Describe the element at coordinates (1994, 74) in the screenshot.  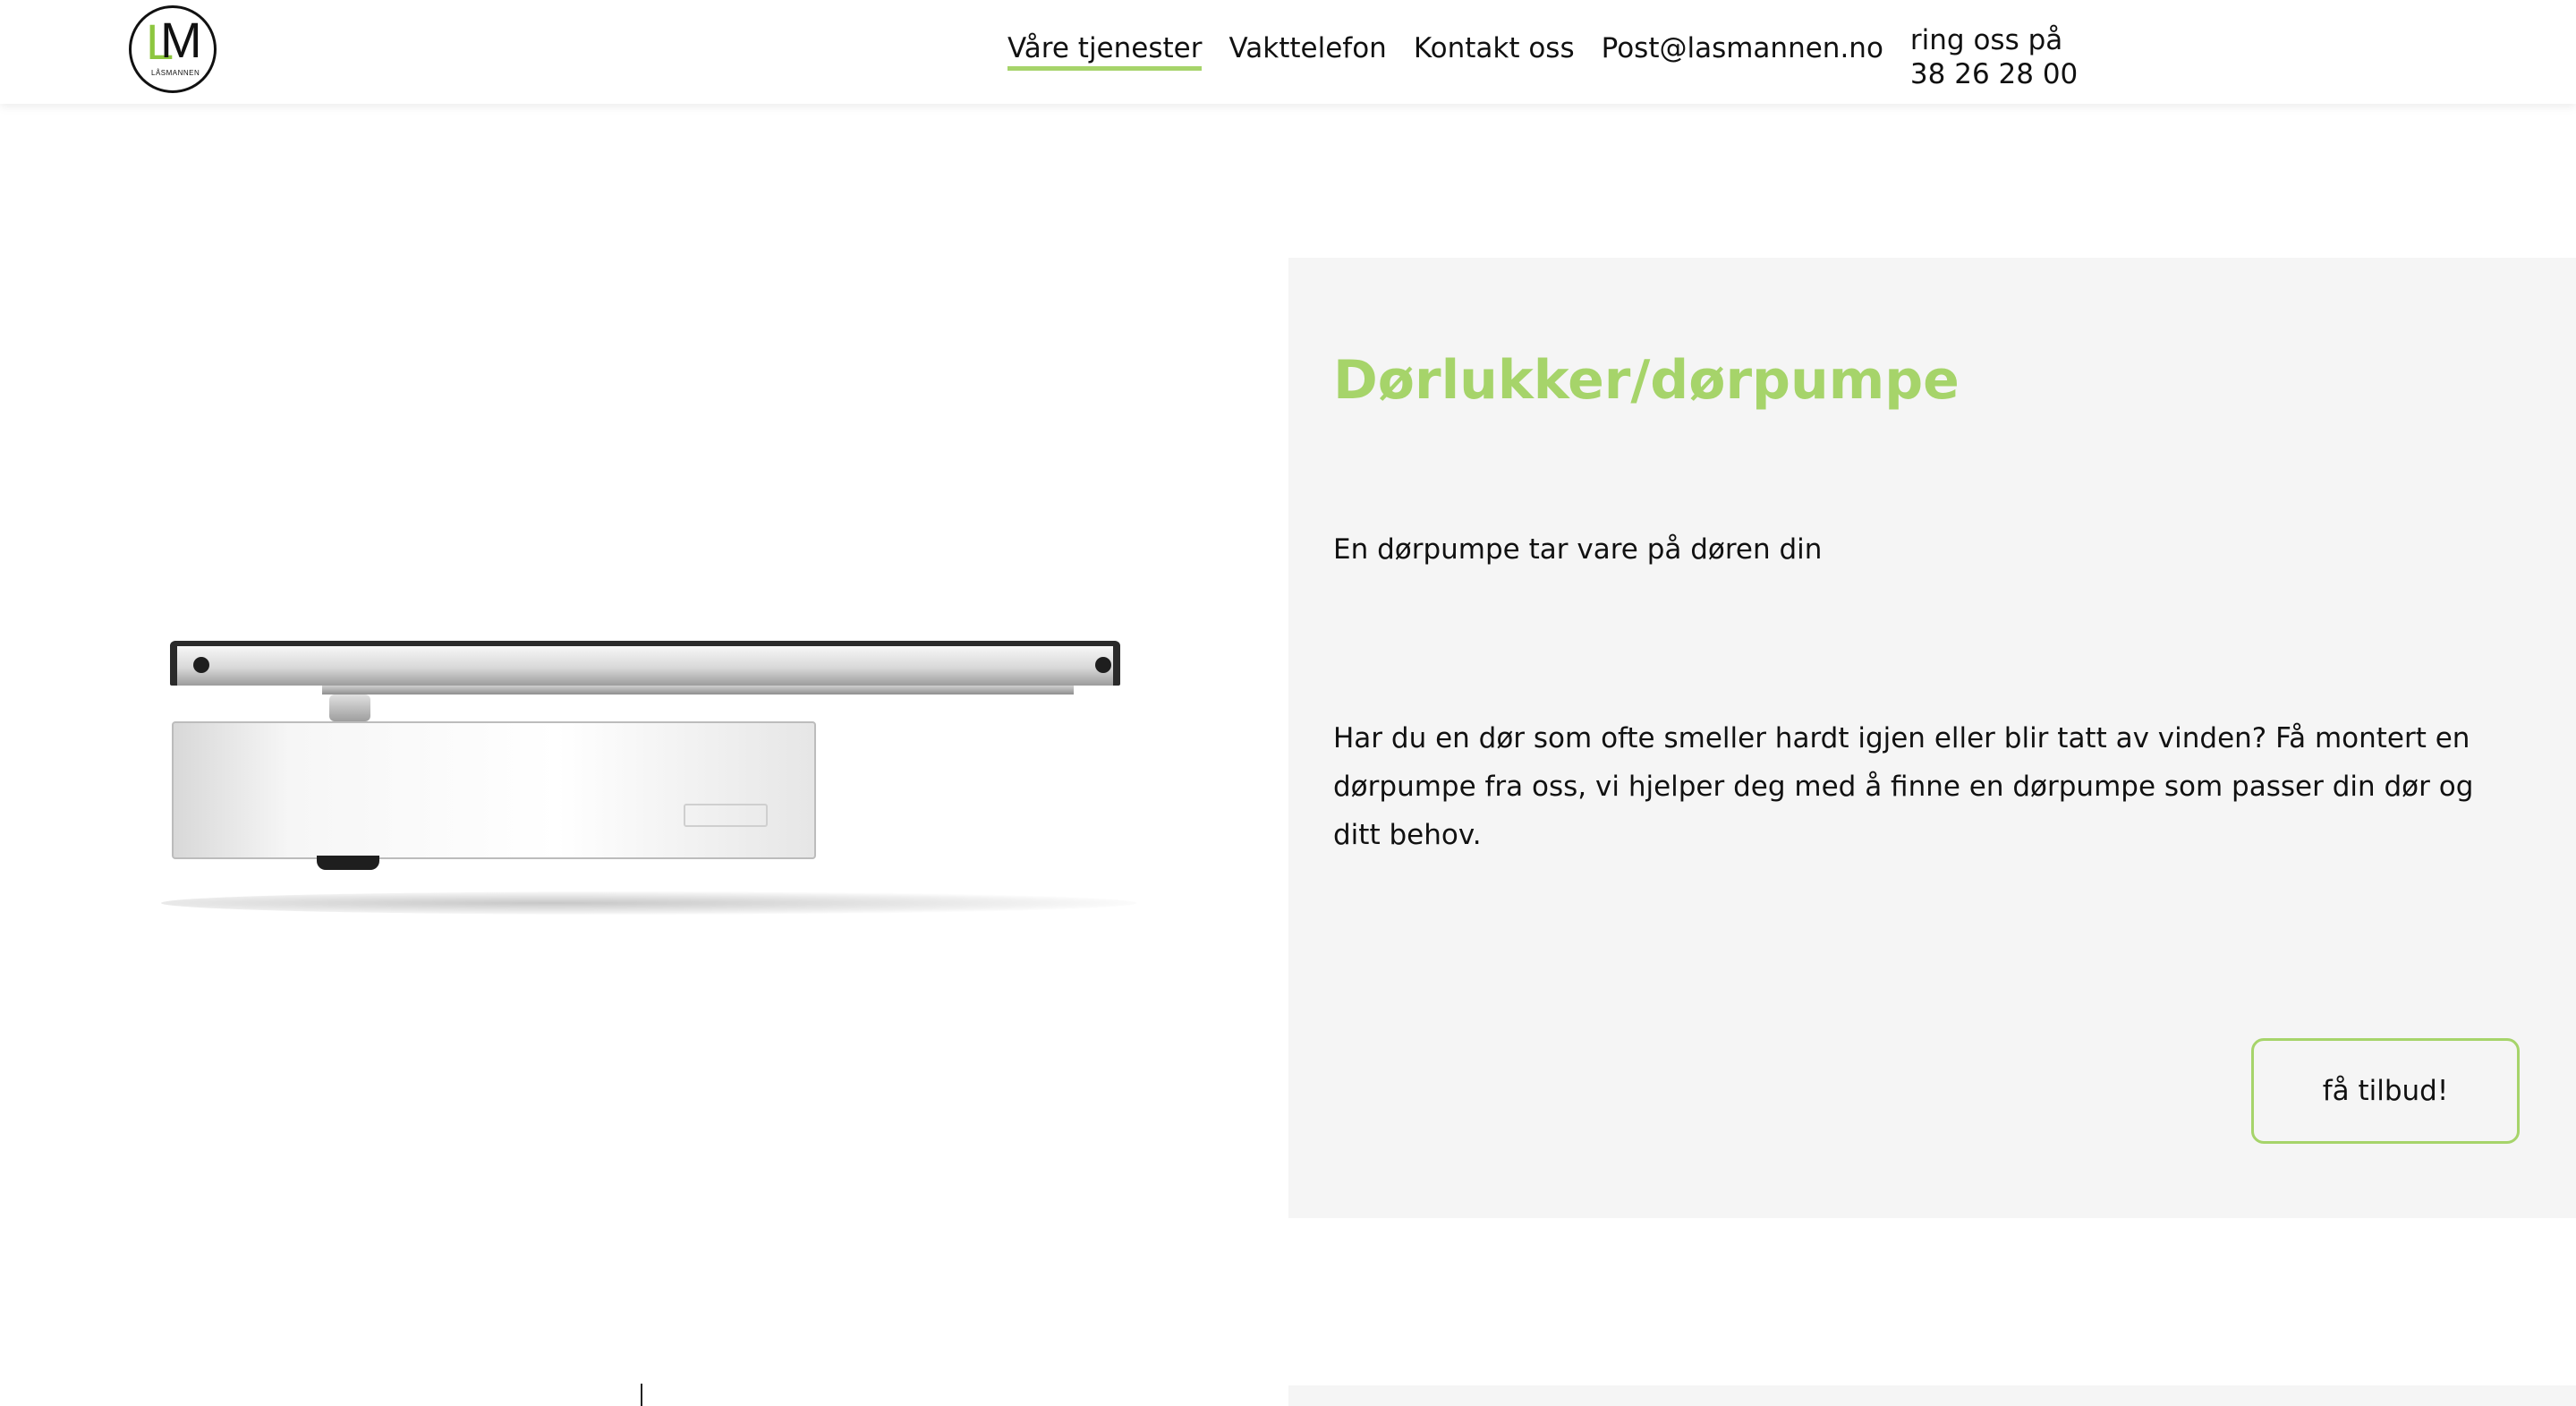
I see `phone-number: 38 26 28 00` at that location.